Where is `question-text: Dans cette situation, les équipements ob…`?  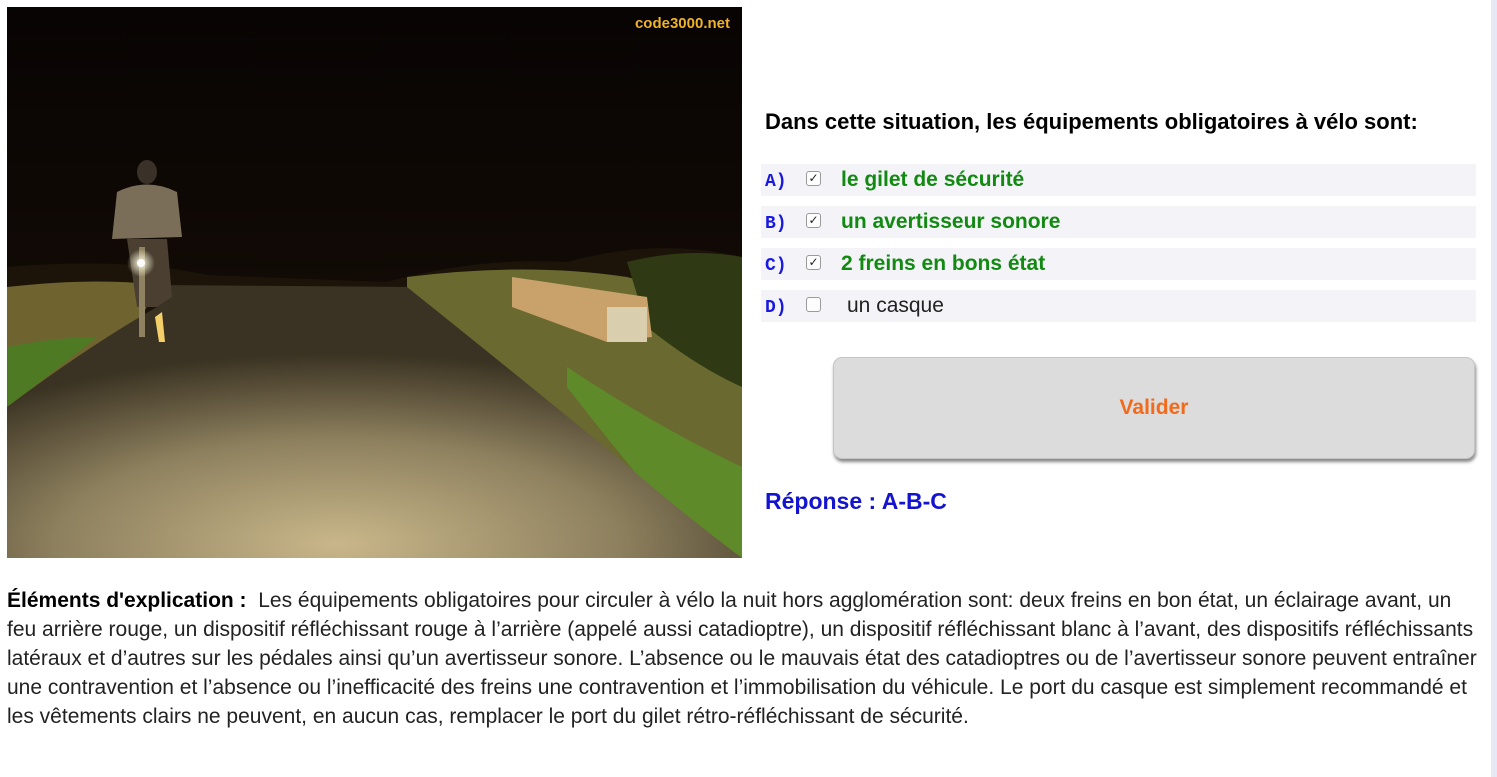
question-text: Dans cette situation, les équipements ob… is located at coordinates (1091, 121).